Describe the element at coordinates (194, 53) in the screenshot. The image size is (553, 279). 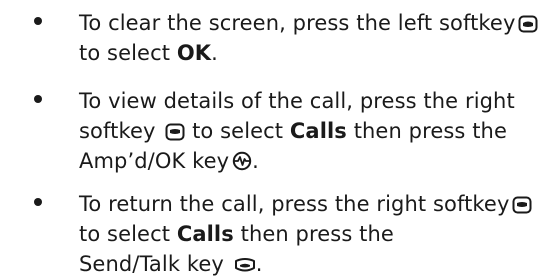
I see `bold-term: OK` at that location.